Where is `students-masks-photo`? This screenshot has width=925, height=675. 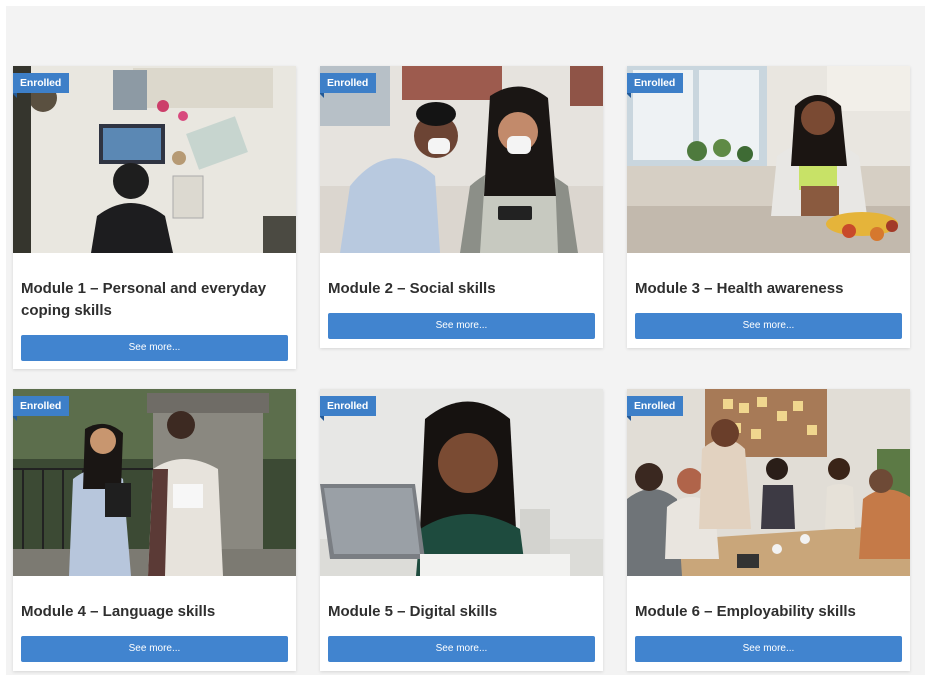 students-masks-photo is located at coordinates (461, 159).